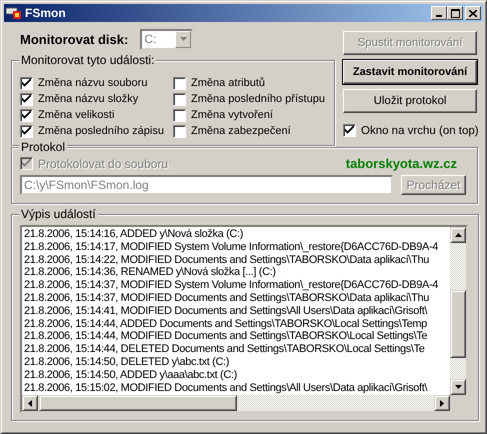 The width and height of the screenshot is (487, 434). I want to click on scroll-left-button, so click(30, 403).